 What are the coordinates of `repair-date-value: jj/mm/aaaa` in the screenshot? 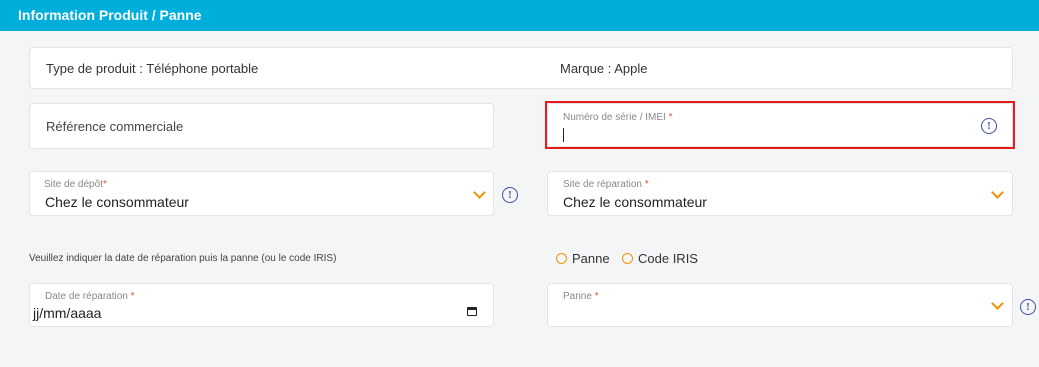 It's located at (67, 313).